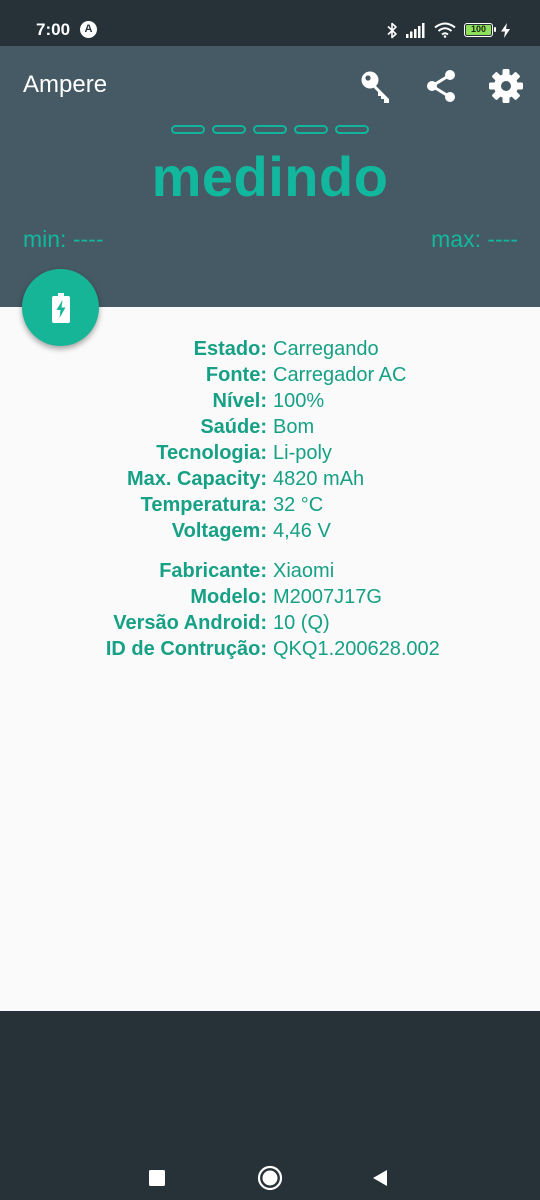 Image resolution: width=540 pixels, height=1200 pixels. I want to click on recents-button, so click(157, 1177).